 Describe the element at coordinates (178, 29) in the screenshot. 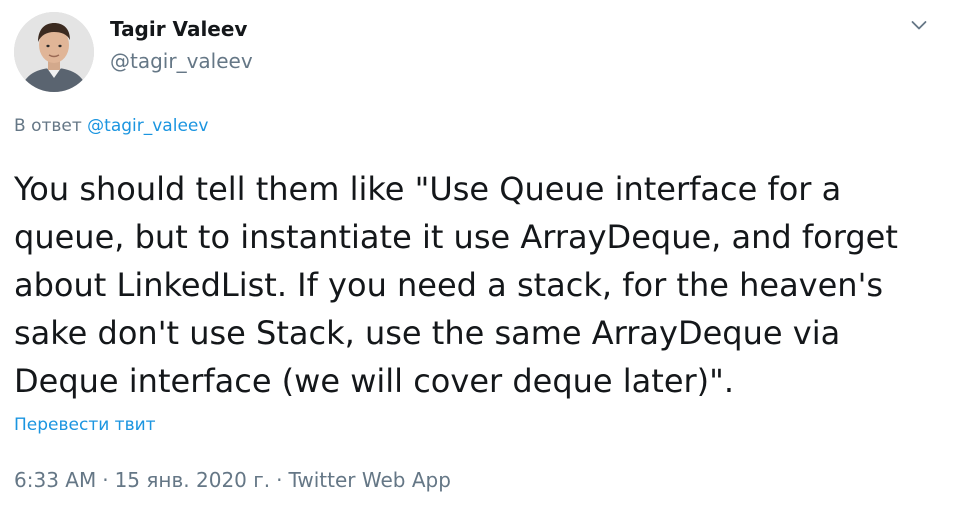

I see `author-display-name: Tagir Valeev` at that location.